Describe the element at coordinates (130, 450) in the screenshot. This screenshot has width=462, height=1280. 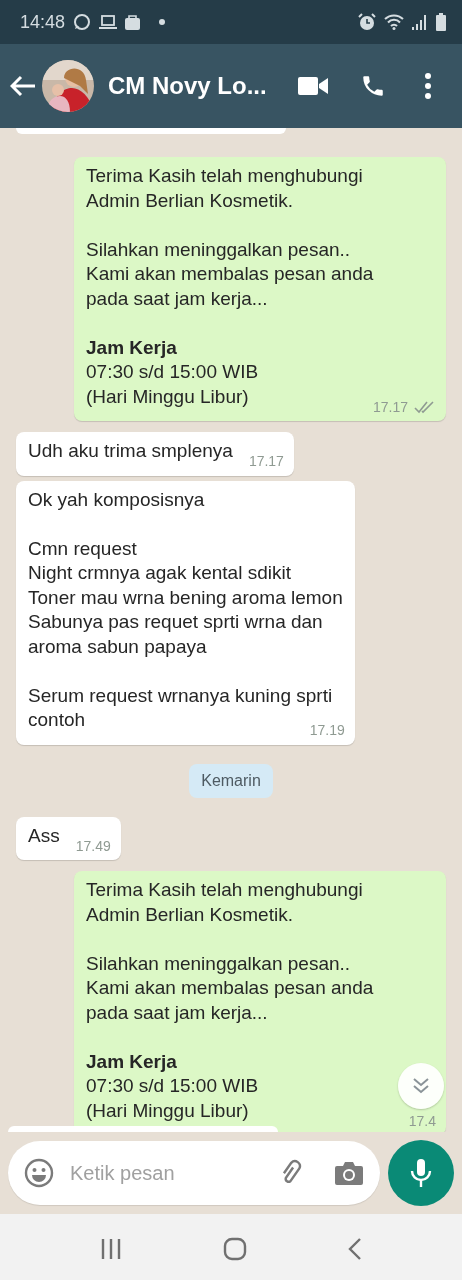
I see `message-text: Udh aku trima smplenya` at that location.